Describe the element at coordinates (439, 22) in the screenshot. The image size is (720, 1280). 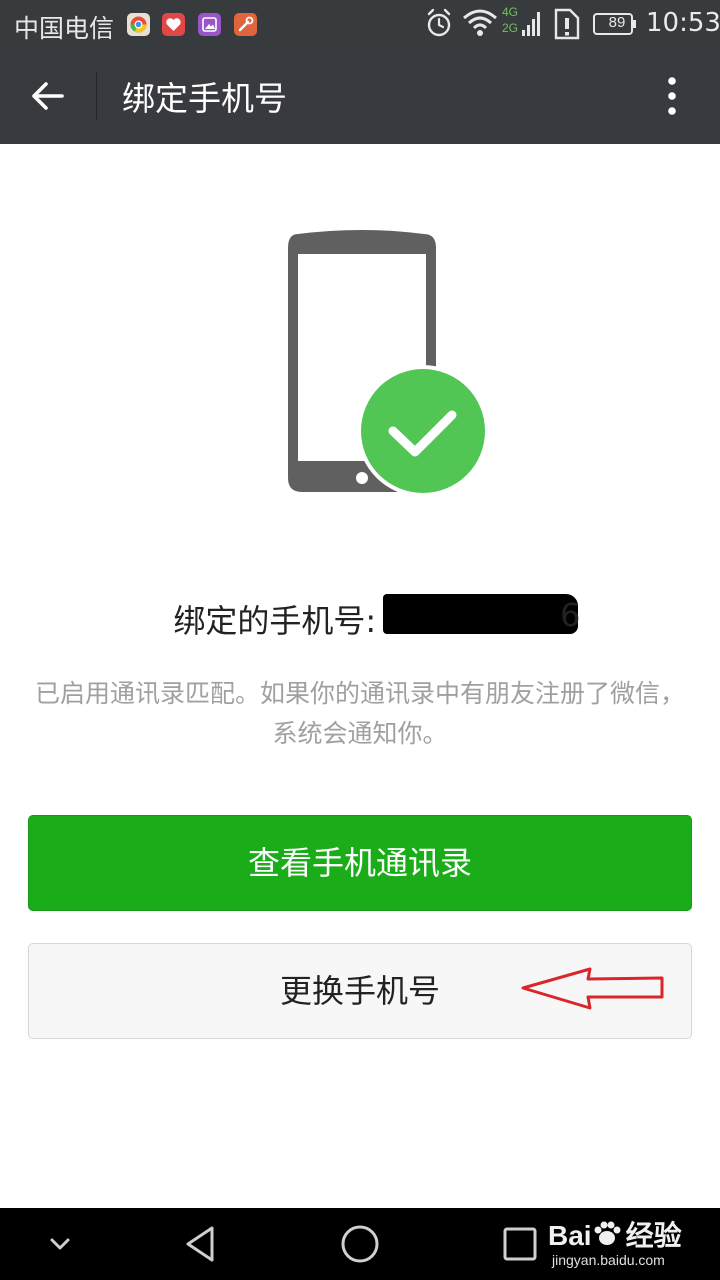
I see `alarm-icon` at that location.